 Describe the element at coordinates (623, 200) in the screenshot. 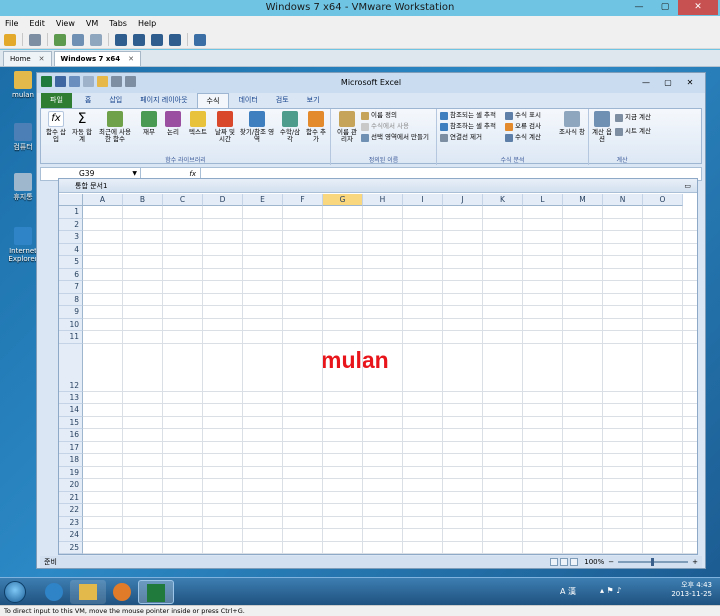

I see `column-header-n: N` at that location.